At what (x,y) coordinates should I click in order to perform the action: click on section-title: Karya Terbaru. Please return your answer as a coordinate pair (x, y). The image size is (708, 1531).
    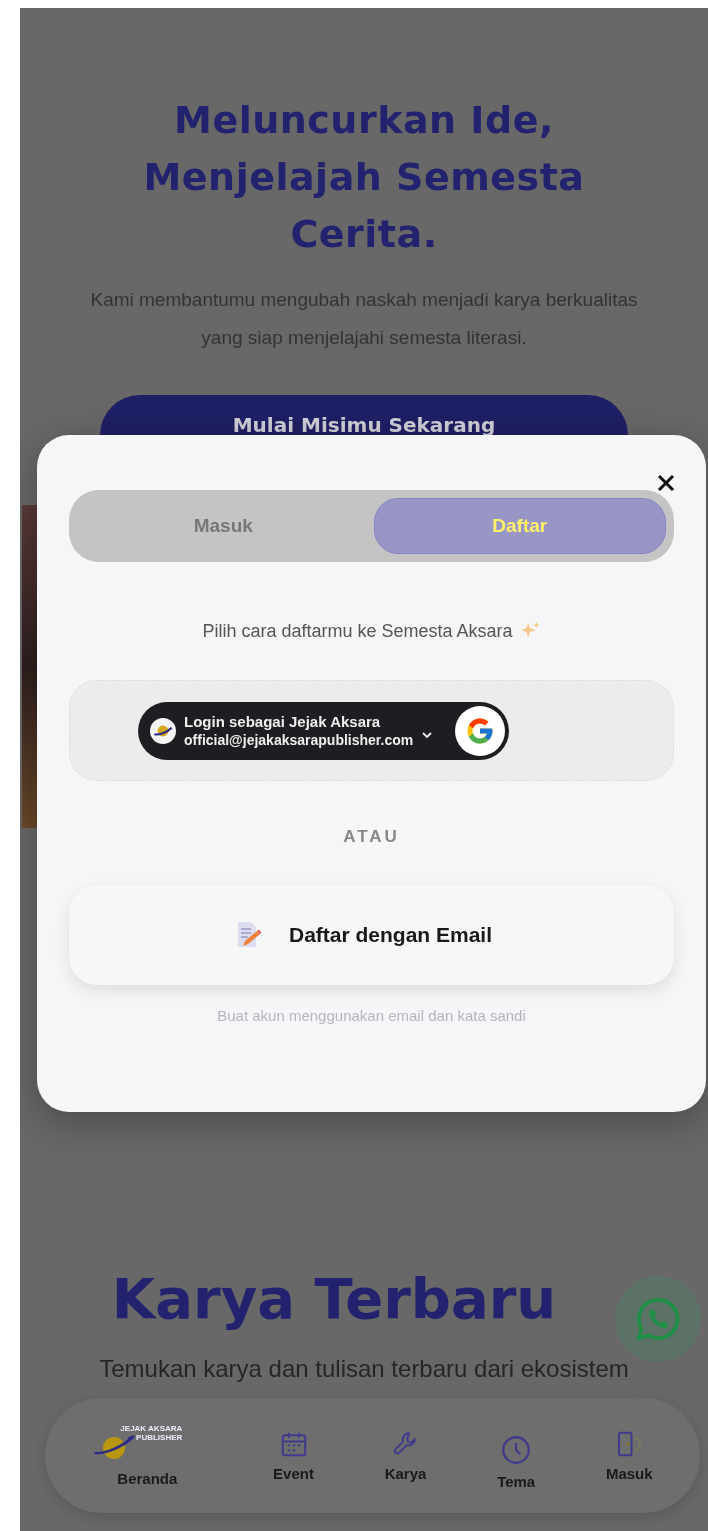
    Looking at the image, I should click on (334, 1299).